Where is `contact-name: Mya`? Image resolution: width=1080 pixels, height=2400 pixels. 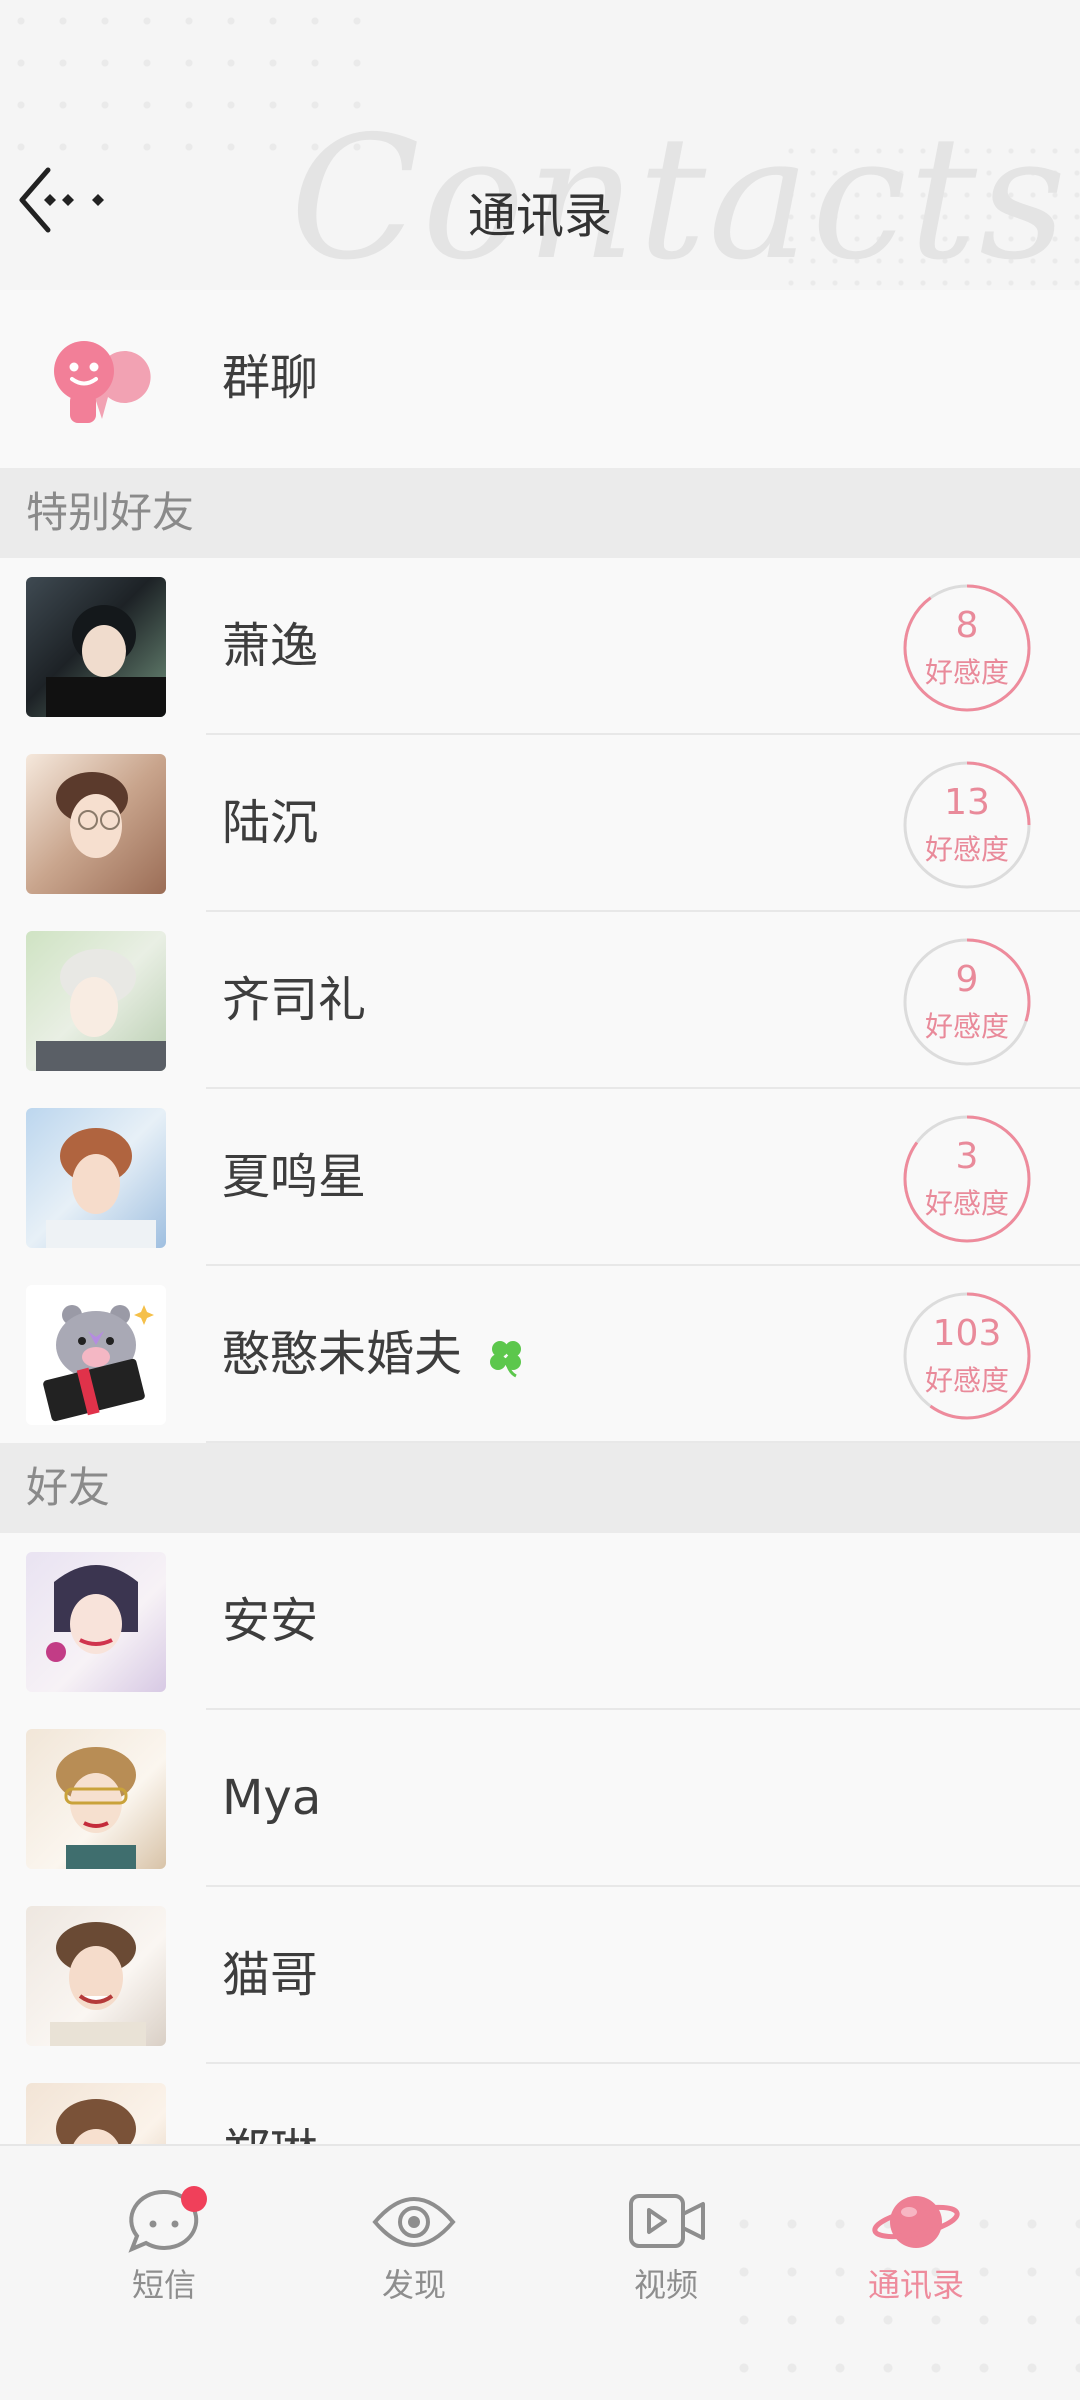 contact-name: Mya is located at coordinates (272, 1798).